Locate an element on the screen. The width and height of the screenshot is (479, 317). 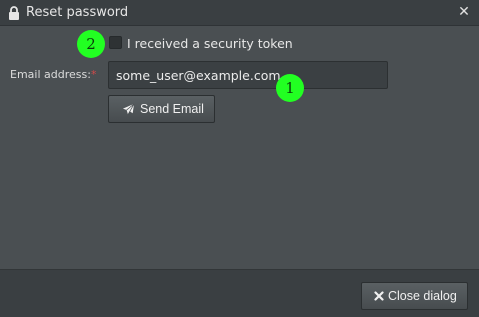
lock-icon is located at coordinates (14, 13).